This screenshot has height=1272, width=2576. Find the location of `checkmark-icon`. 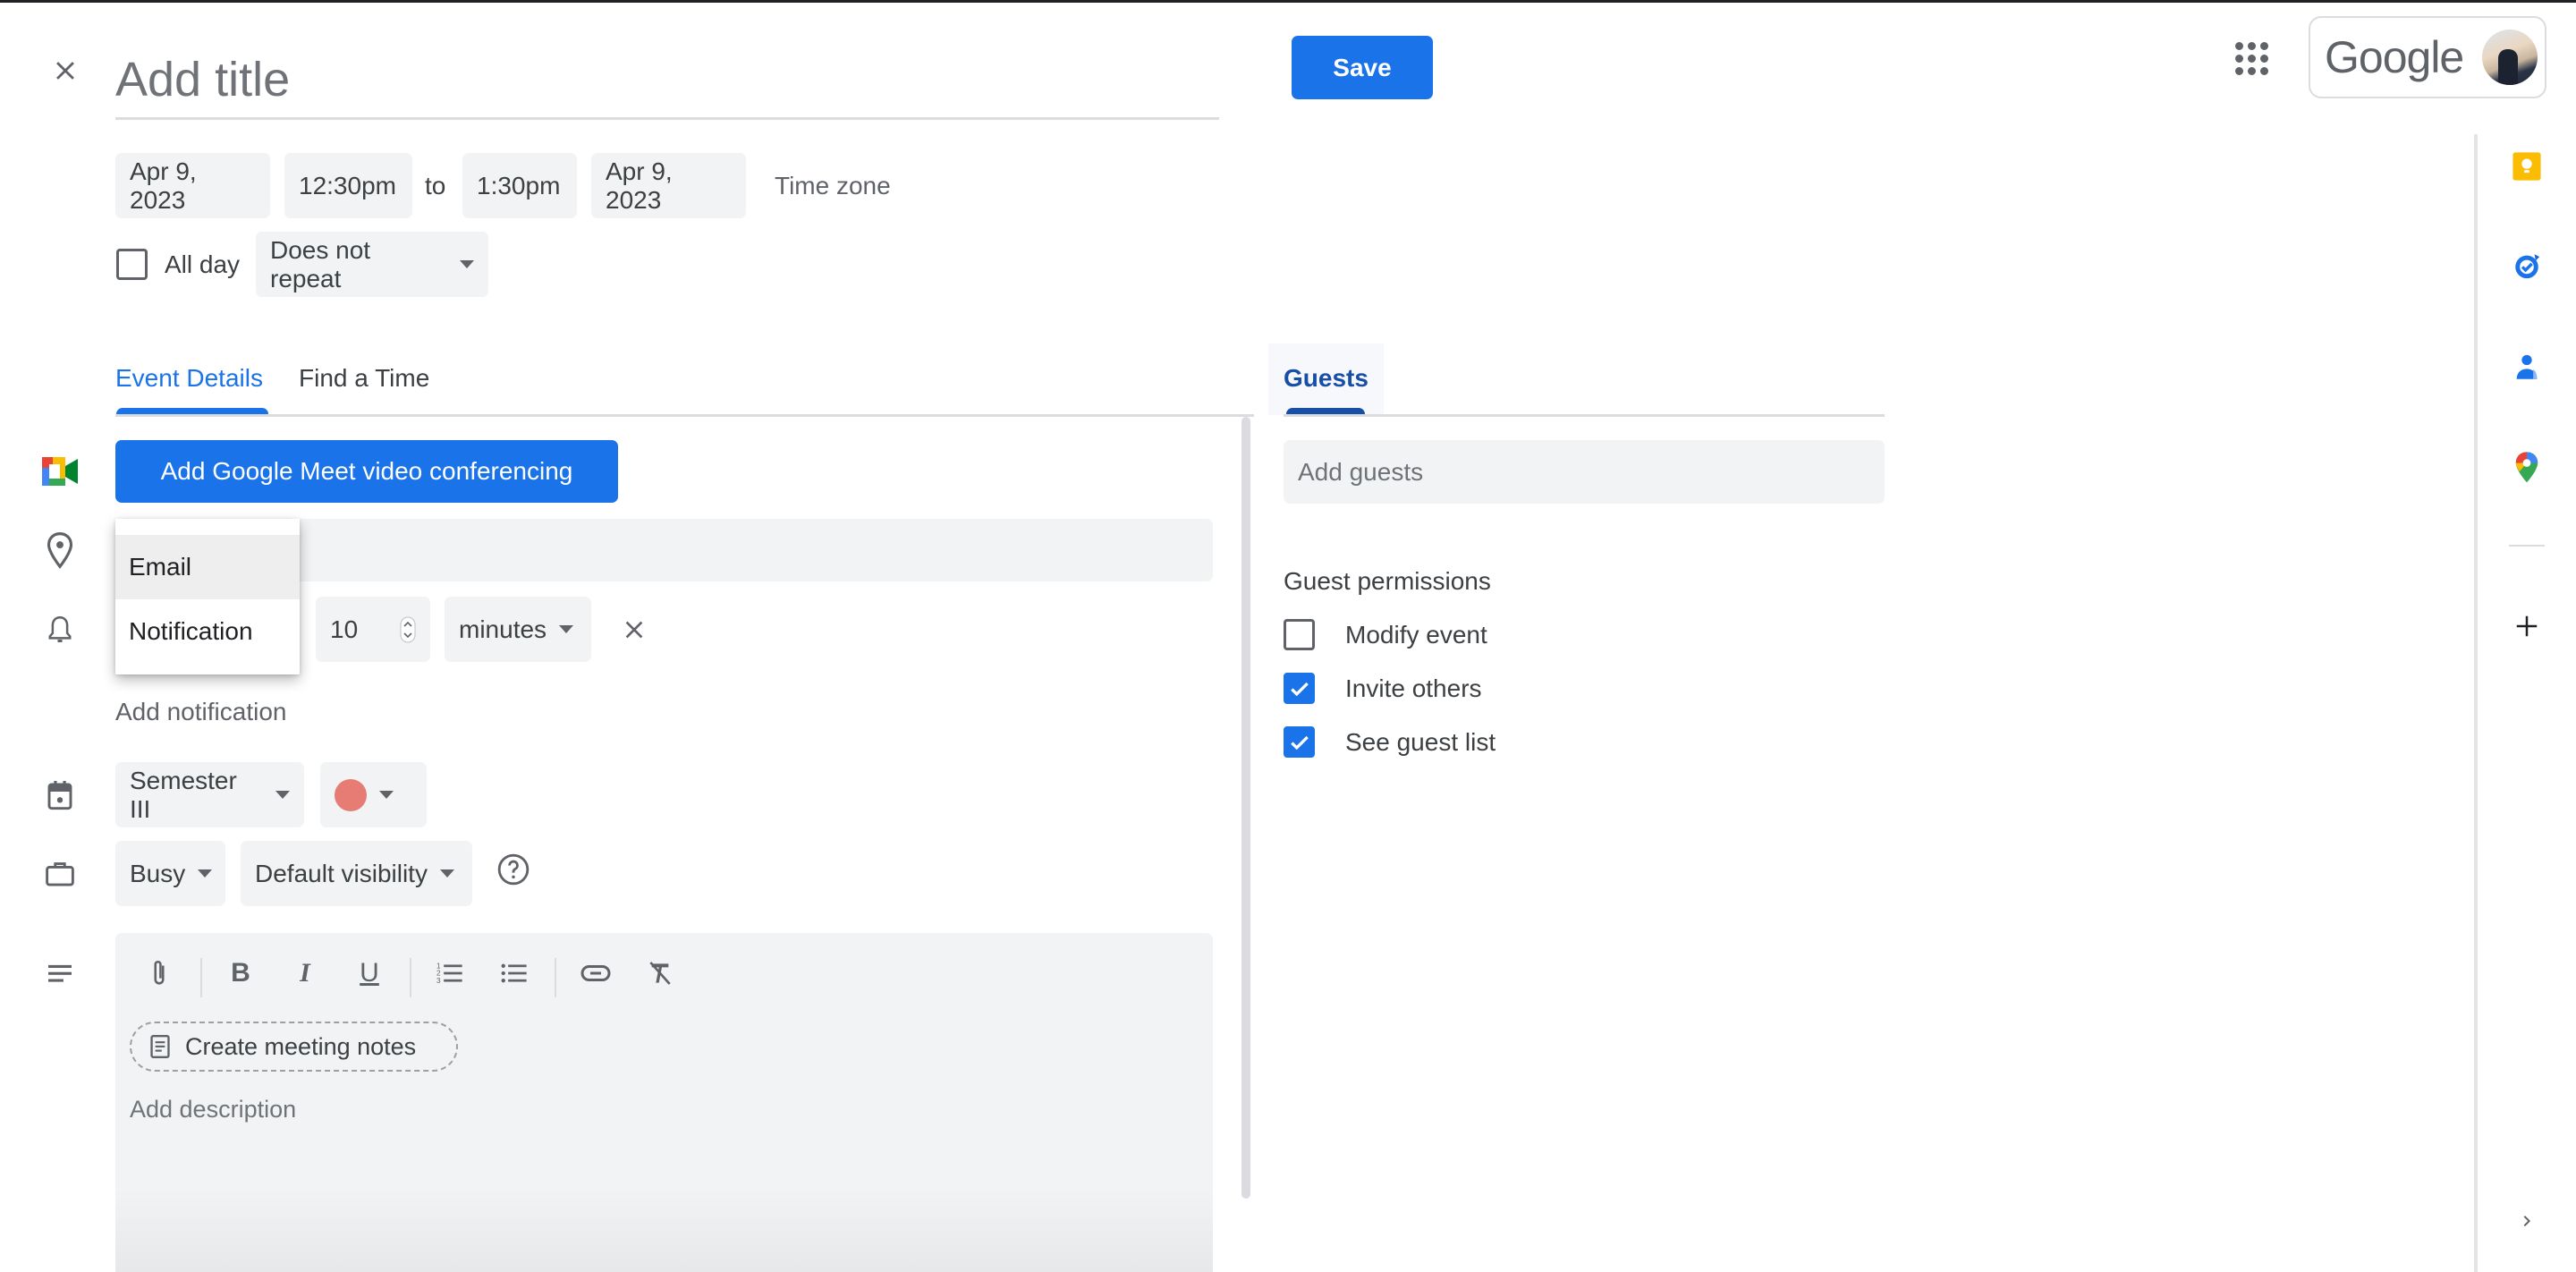

checkmark-icon is located at coordinates (1299, 742).